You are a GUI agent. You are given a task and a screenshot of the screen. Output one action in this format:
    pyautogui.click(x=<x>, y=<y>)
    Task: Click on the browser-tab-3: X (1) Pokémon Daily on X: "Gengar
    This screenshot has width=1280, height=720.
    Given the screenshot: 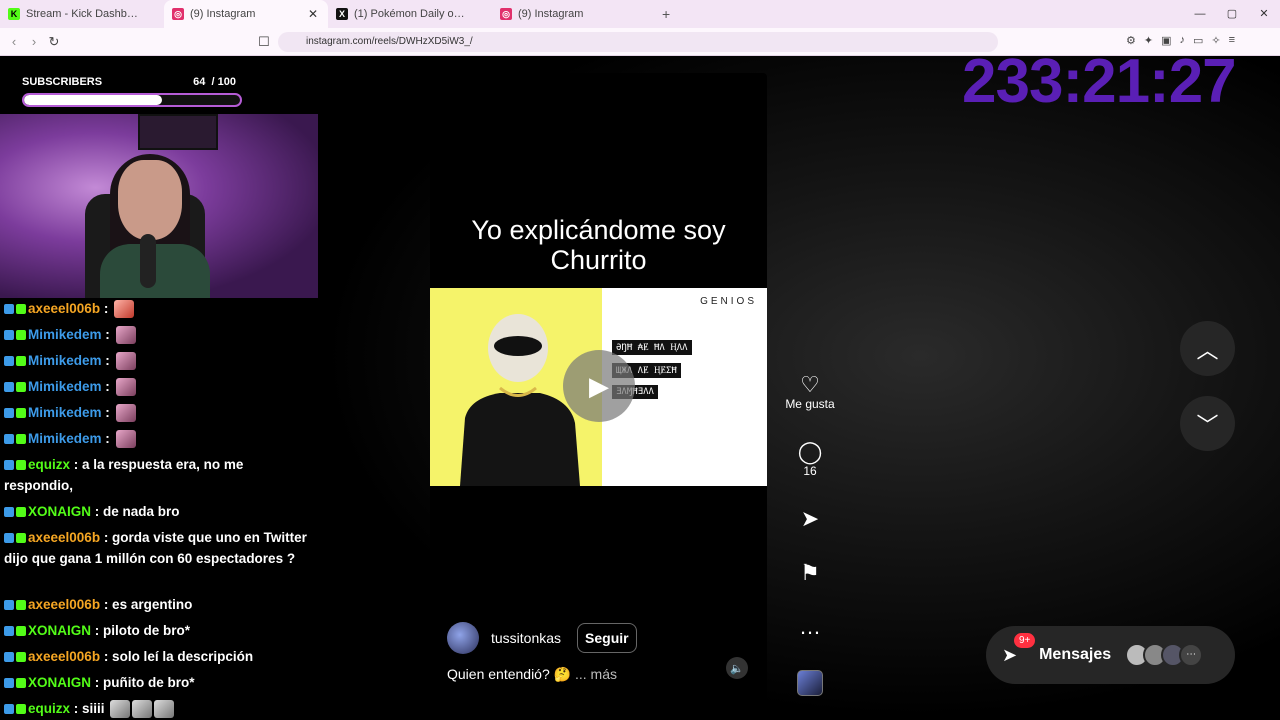 What is the action you would take?
    pyautogui.click(x=410, y=14)
    